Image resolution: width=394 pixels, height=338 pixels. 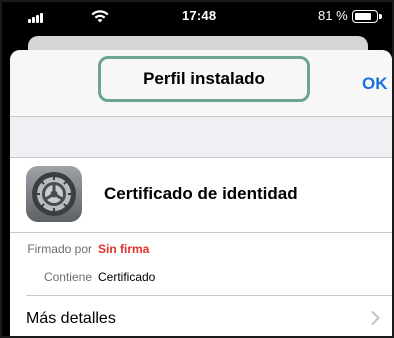 What do you see at coordinates (363, 16) in the screenshot?
I see `battery-fill` at bounding box center [363, 16].